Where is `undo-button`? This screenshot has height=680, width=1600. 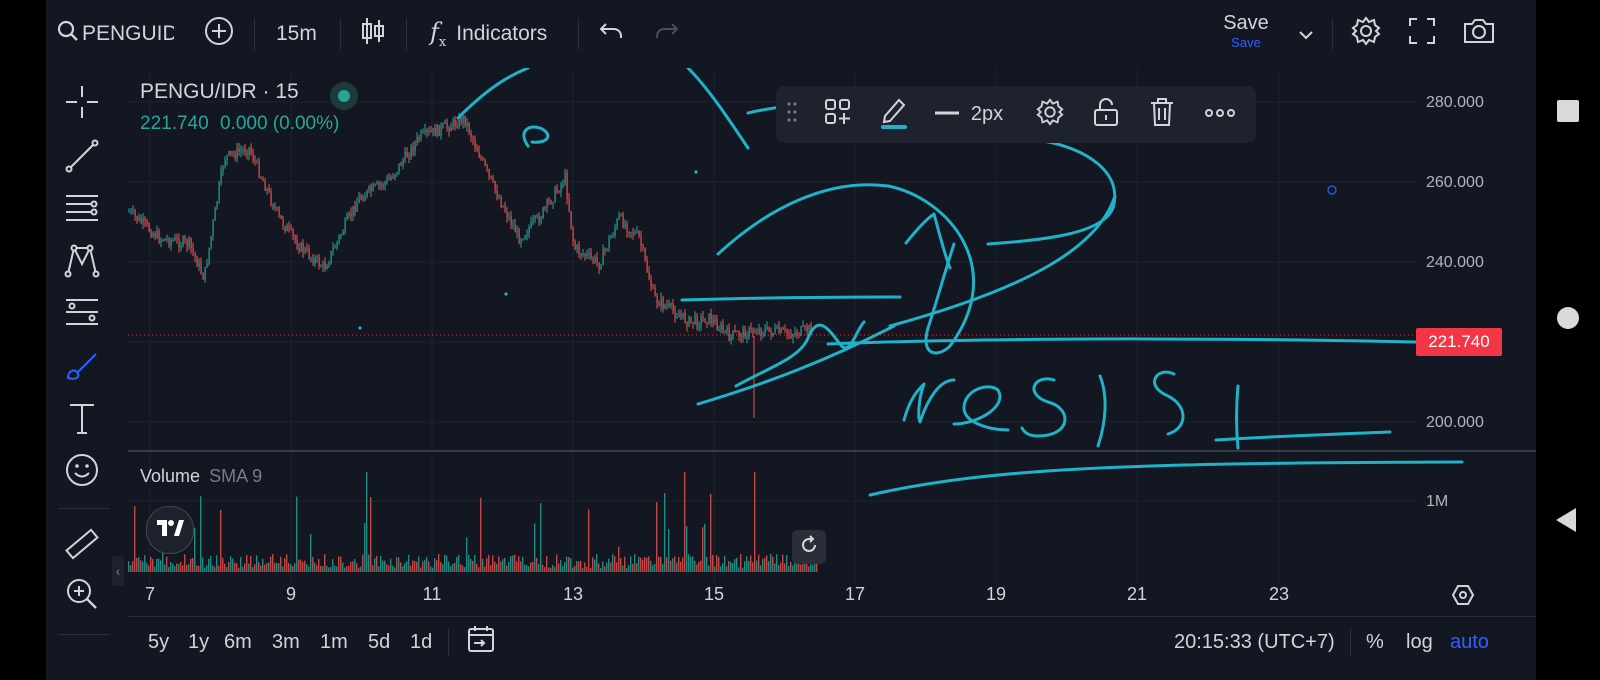
undo-button is located at coordinates (611, 34).